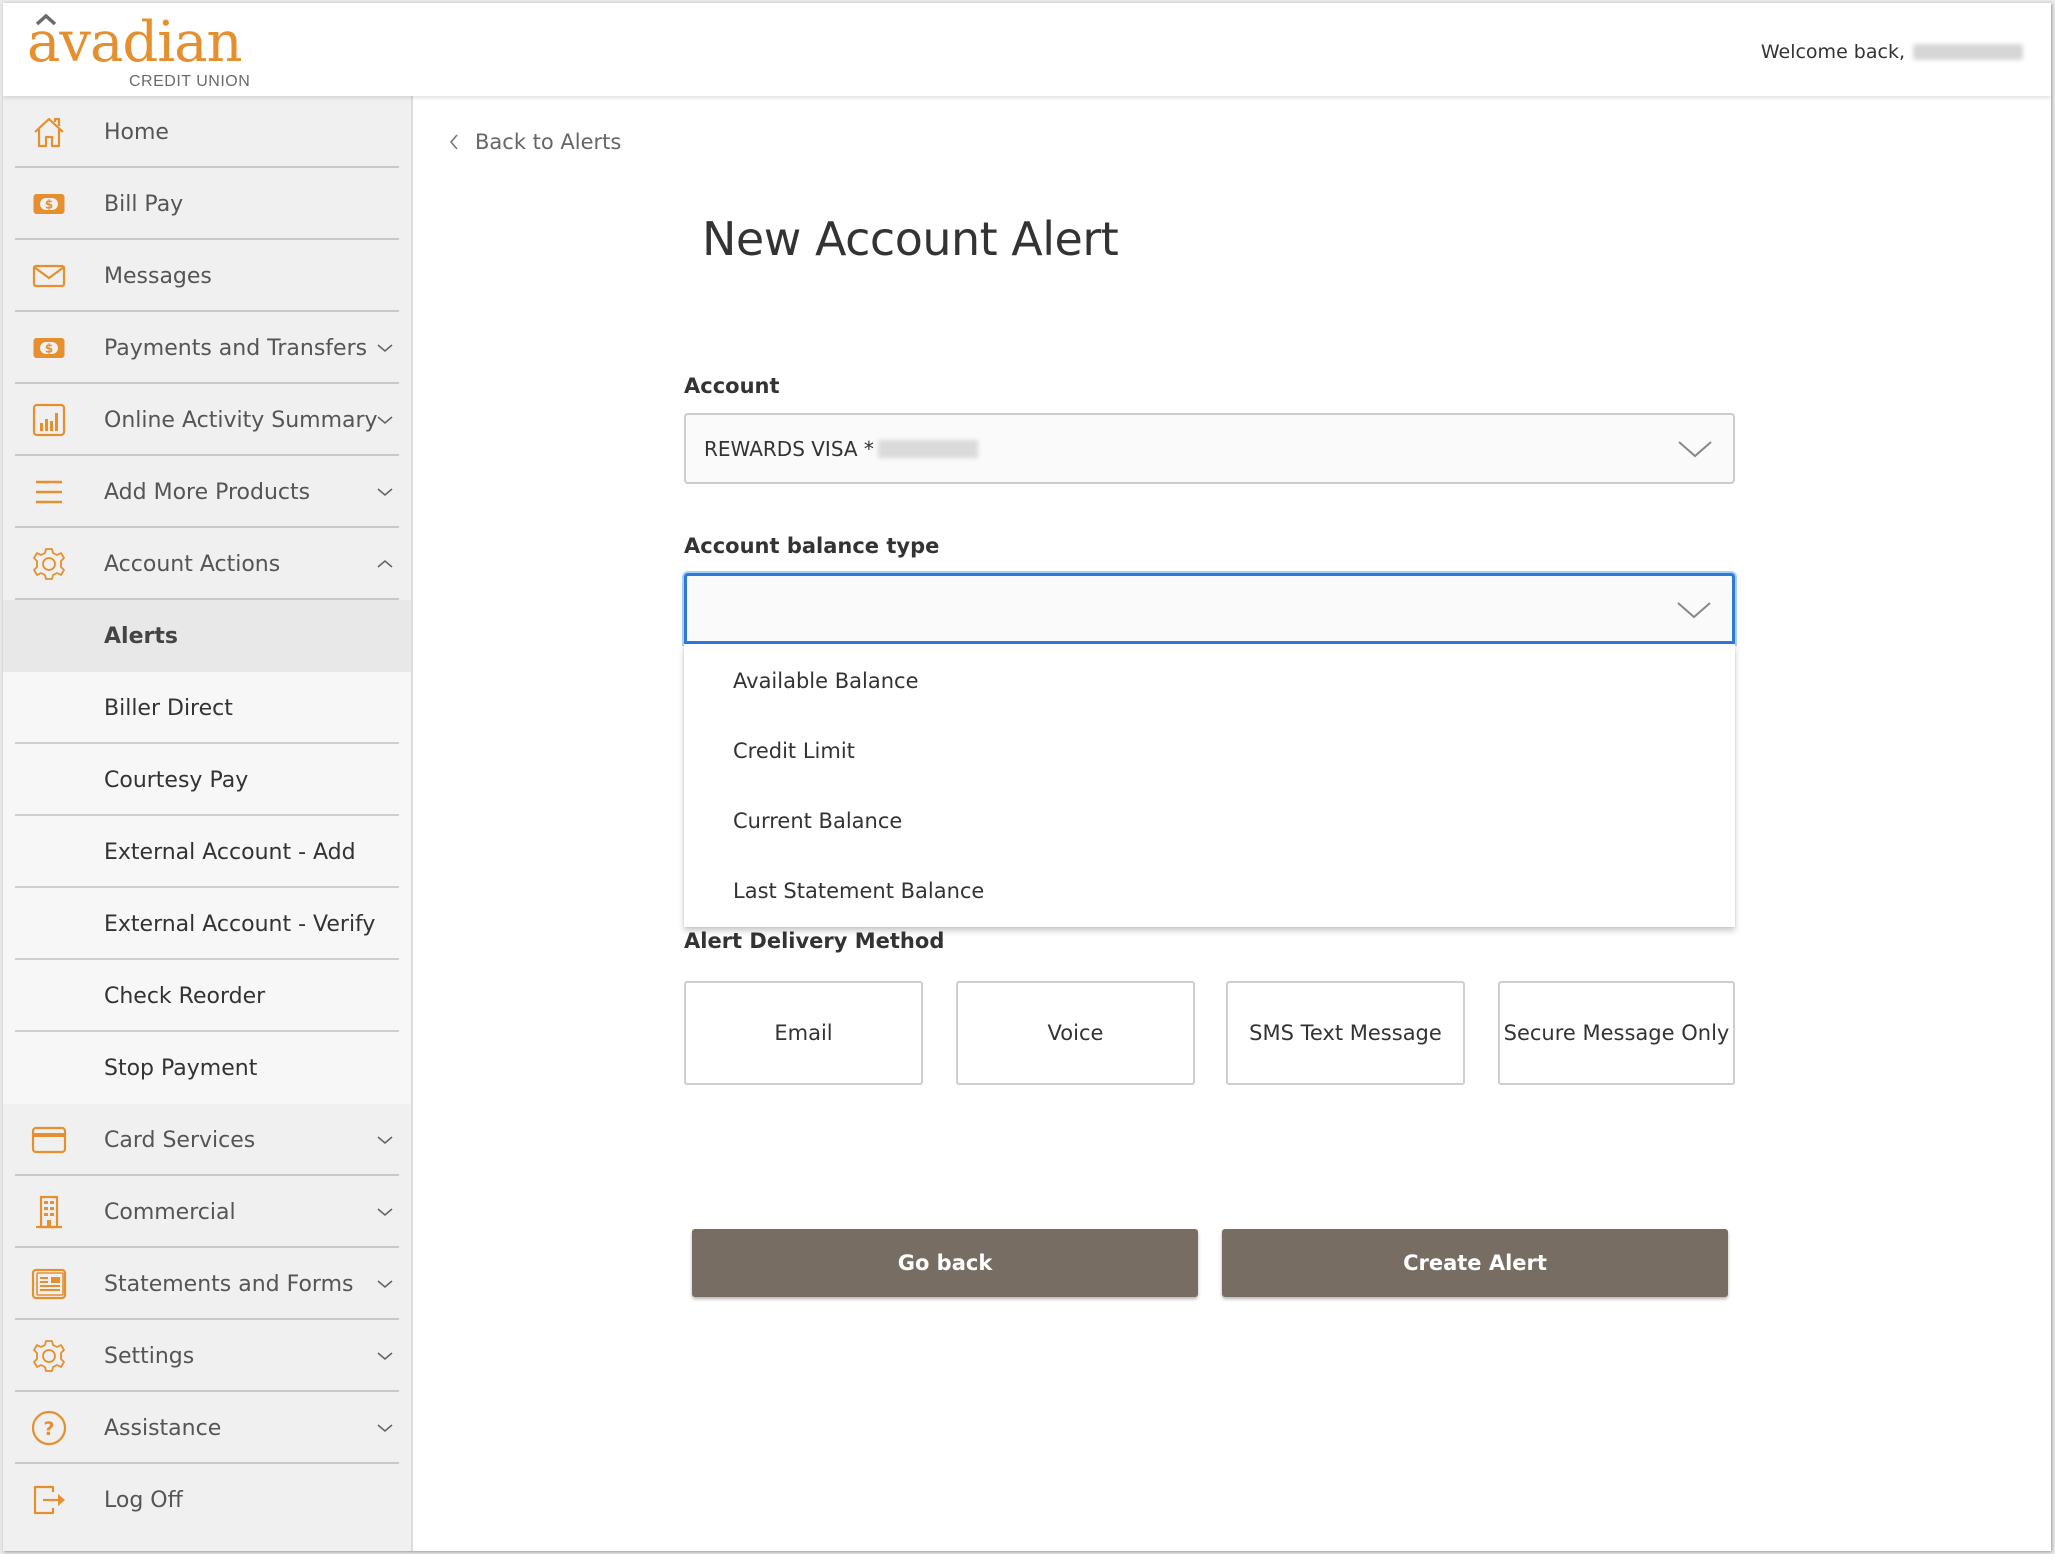 The height and width of the screenshot is (1554, 2055). I want to click on sidebar-subitem-alerts: Alerts, so click(207, 636).